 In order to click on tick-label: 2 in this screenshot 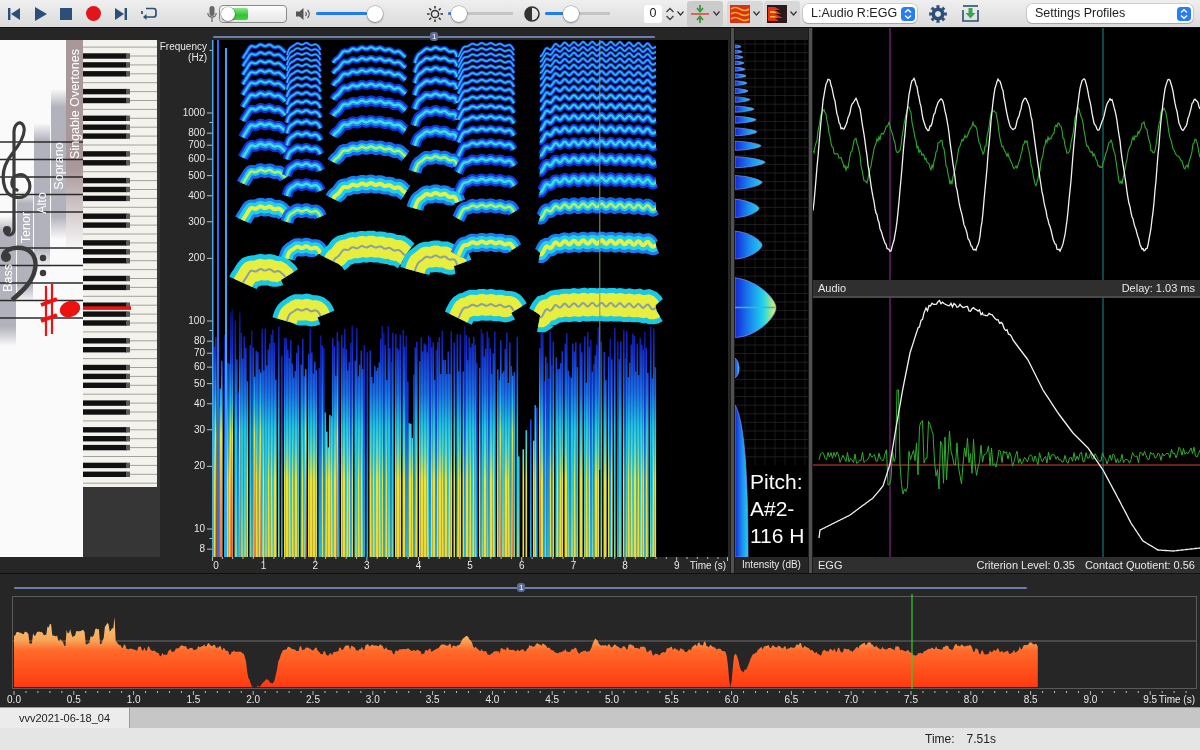, I will do `click(315, 566)`.